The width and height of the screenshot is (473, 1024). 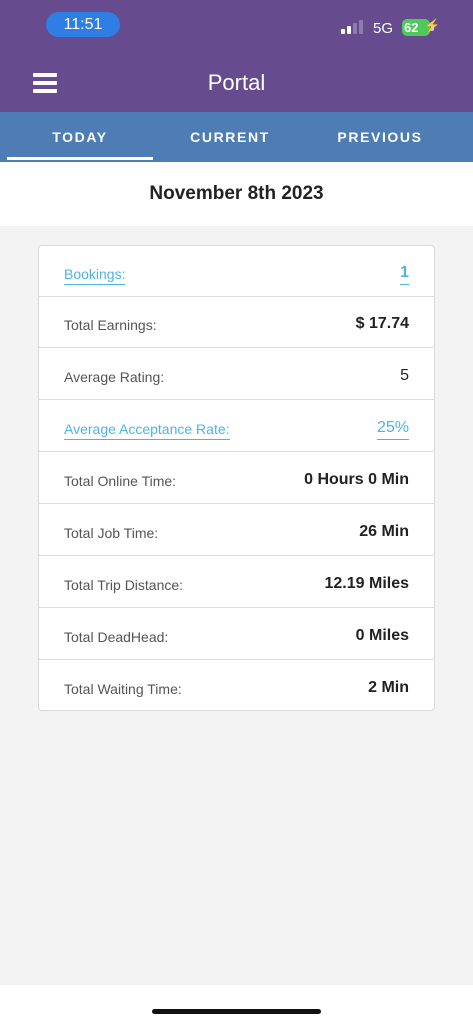 I want to click on stat-label: Bookings:, so click(x=95, y=275).